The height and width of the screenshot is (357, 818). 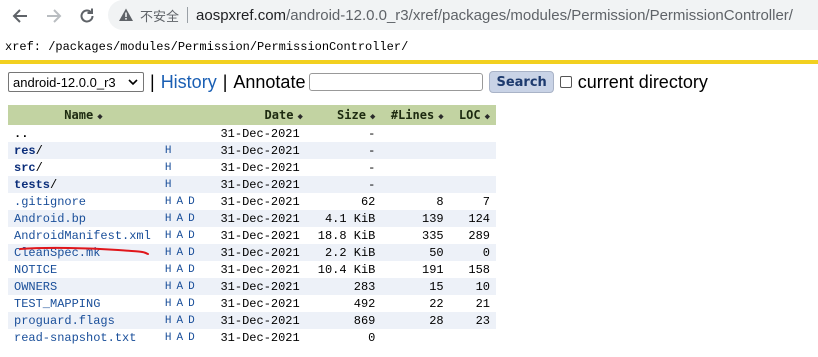 What do you see at coordinates (565, 82) in the screenshot?
I see `current-directory-checkbox` at bounding box center [565, 82].